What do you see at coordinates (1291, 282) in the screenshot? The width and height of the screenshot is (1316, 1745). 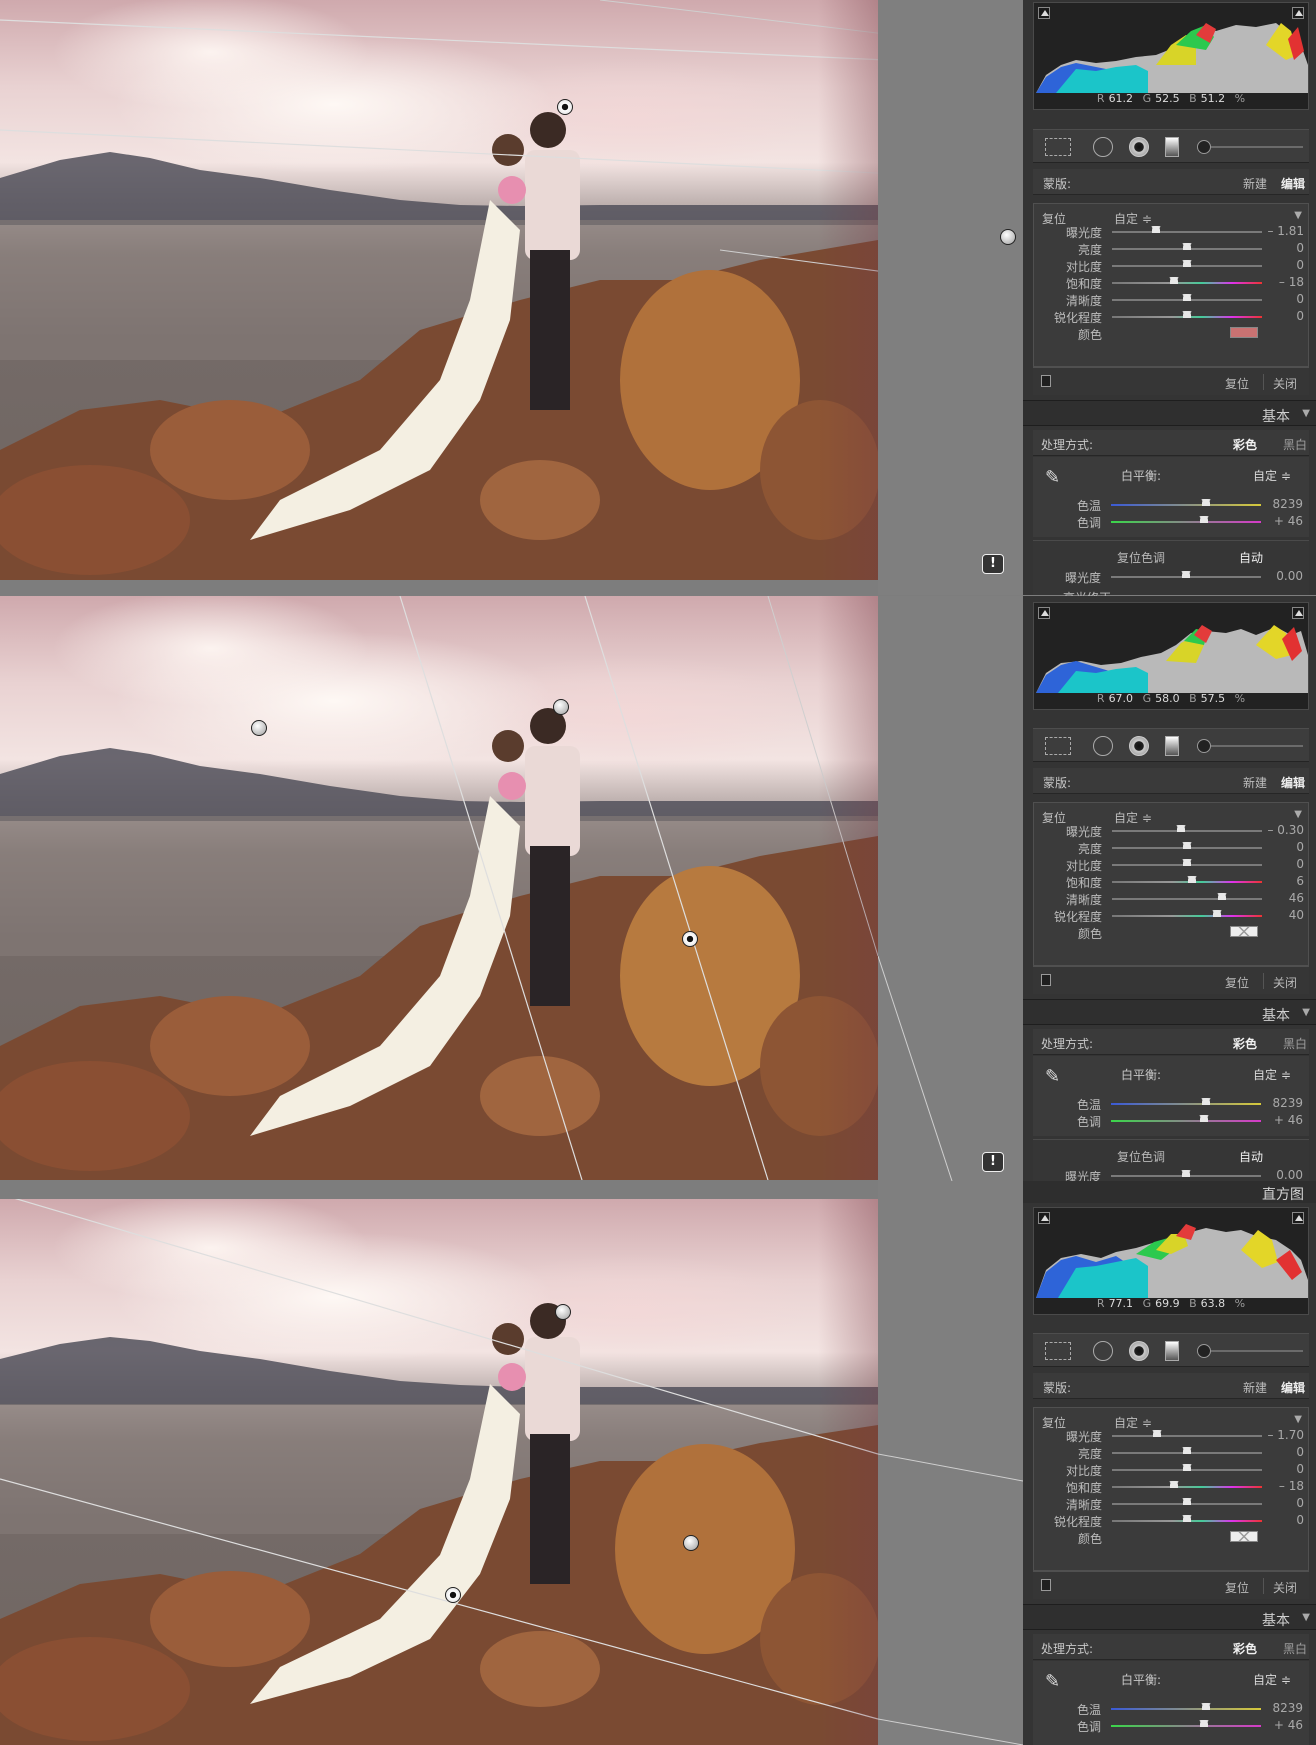 I see `slider-value: – 18` at bounding box center [1291, 282].